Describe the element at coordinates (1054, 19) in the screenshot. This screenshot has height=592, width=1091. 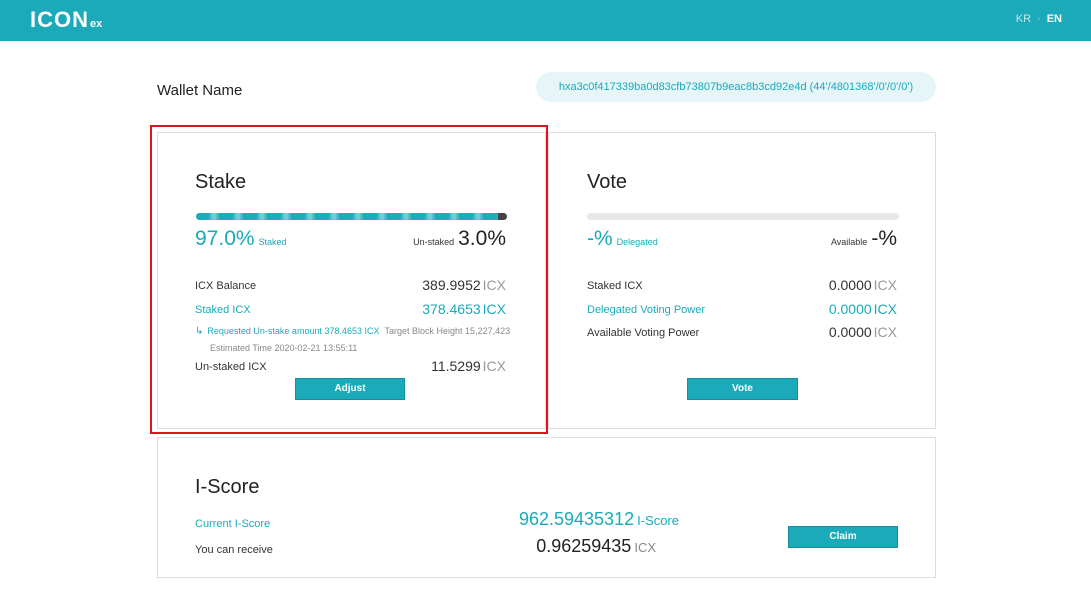
I see `lang-en-link: EN` at that location.